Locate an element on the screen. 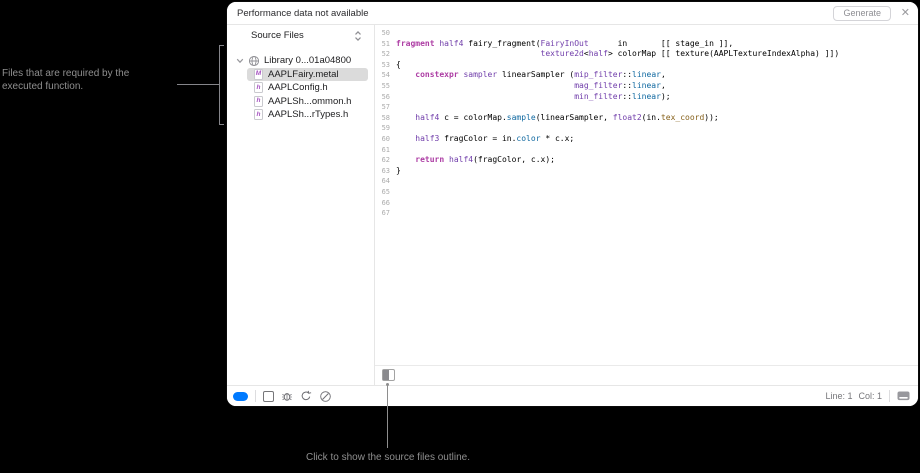 Image resolution: width=920 pixels, height=473 pixels. code-line: 61 is located at coordinates (646, 150).